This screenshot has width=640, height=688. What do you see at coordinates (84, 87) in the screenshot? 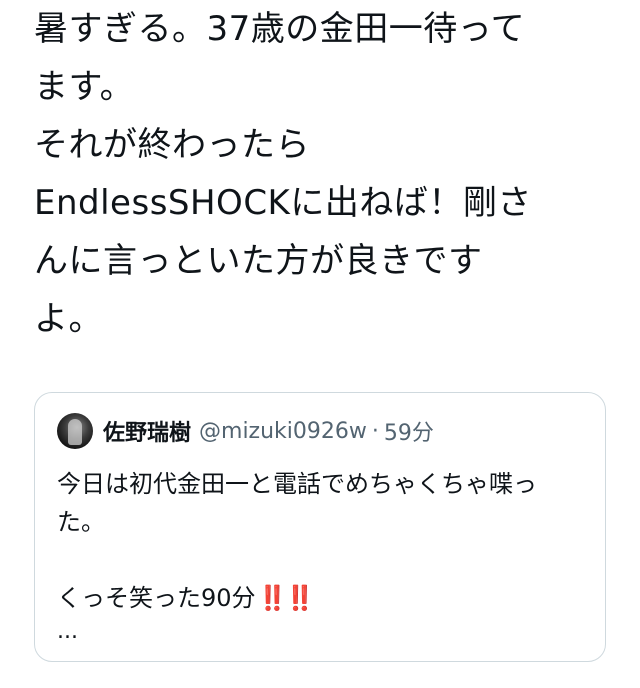
I see `tweet-text-line: ます。` at bounding box center [84, 87].